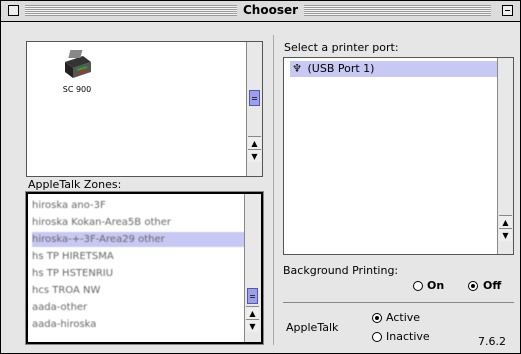  Describe the element at coordinates (13, 10) in the screenshot. I see `close-box` at that location.